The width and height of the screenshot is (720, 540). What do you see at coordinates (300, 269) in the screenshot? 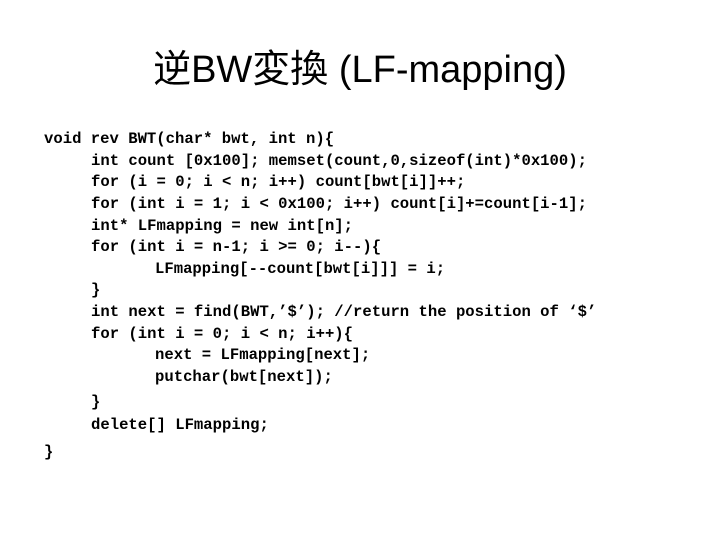
I see `code-line-lfmapping-assign: LFmapping[--count[bwt[i]]] = i;` at bounding box center [300, 269].